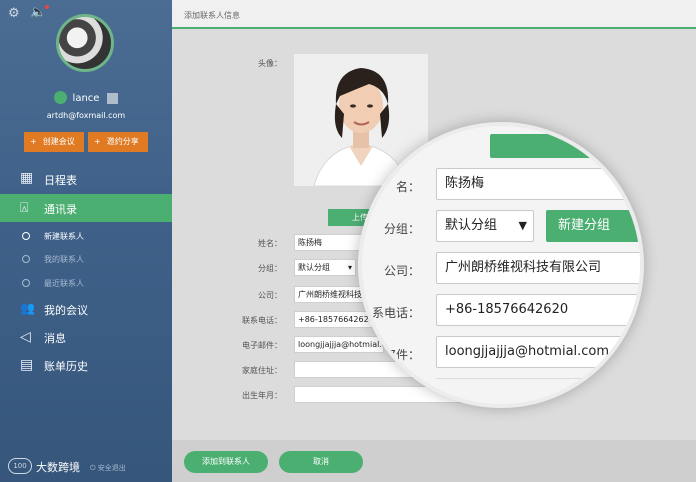 The image size is (696, 482). I want to click on brand-logo: 100, so click(20, 466).